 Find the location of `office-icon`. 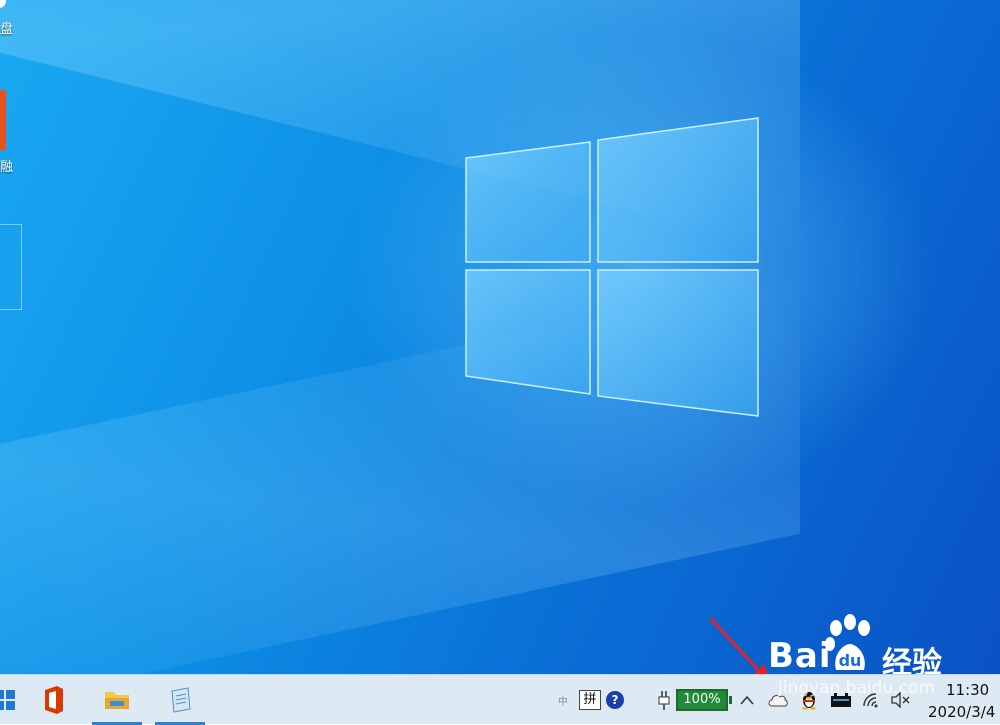

office-icon is located at coordinates (54, 700).